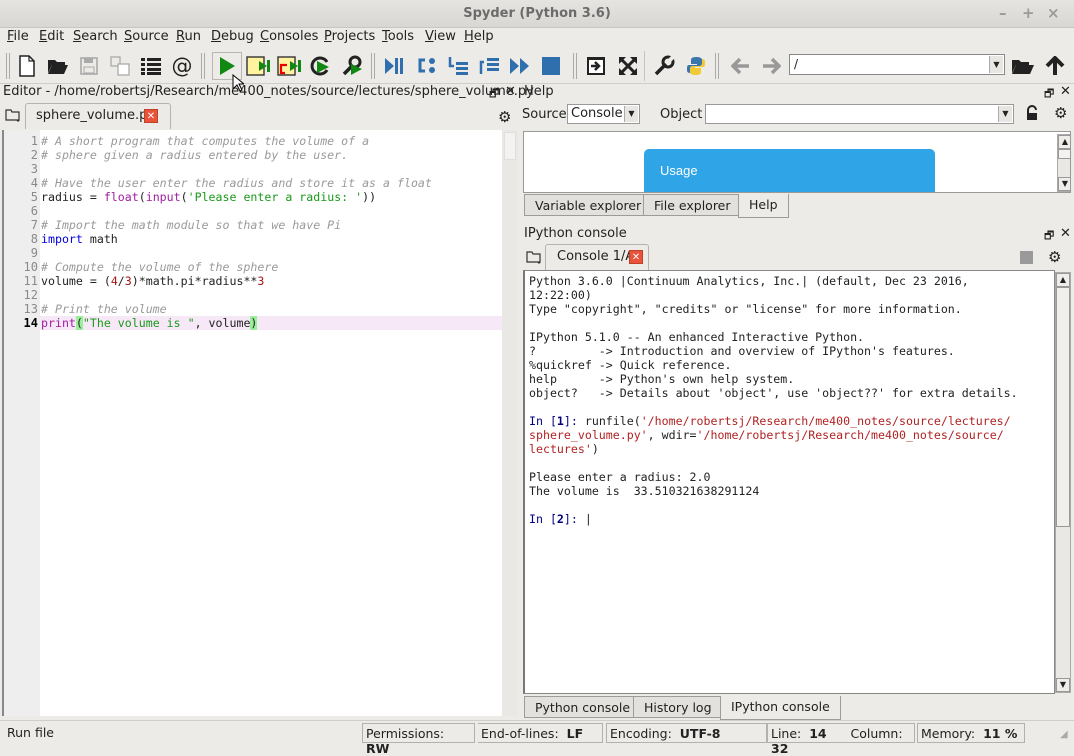 The width and height of the screenshot is (1074, 756). Describe the element at coordinates (597, 257) in the screenshot. I see `console-tab: Console 1/A ✕` at that location.